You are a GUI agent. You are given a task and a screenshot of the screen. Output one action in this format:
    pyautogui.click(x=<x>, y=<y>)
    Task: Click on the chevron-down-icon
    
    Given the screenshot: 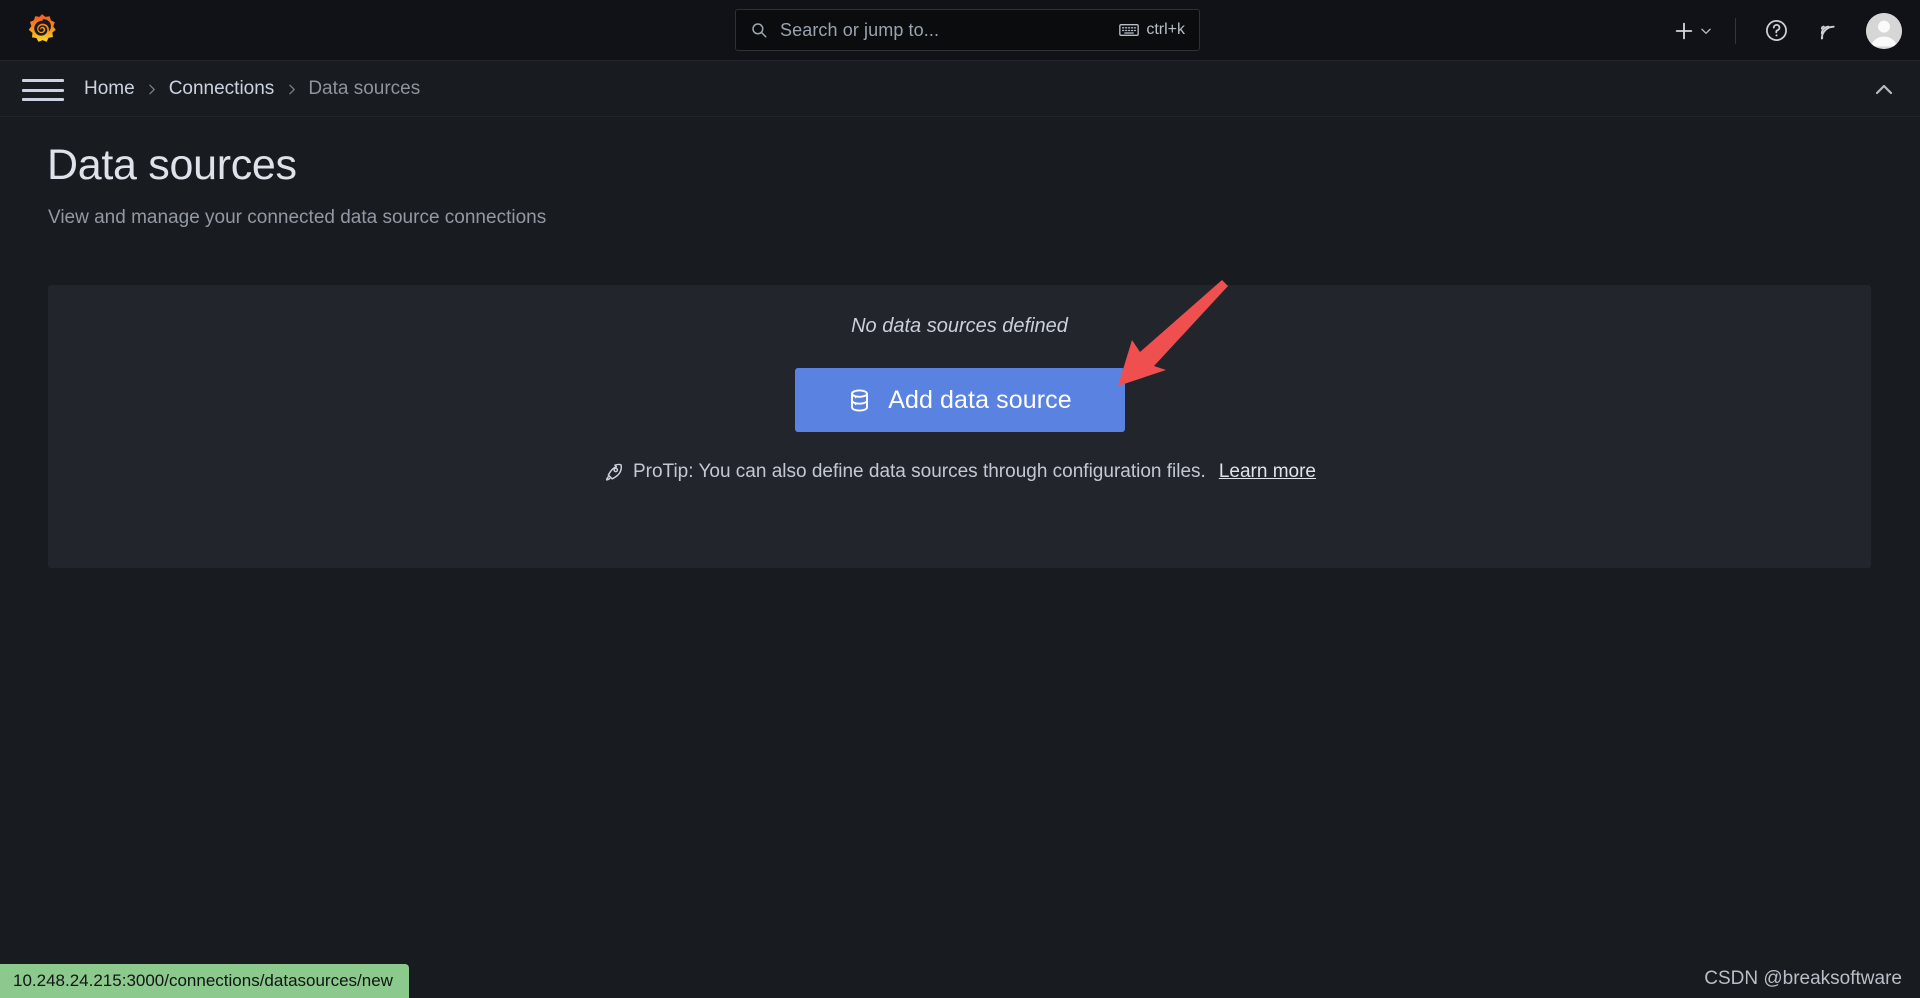 What is the action you would take?
    pyautogui.click(x=1706, y=31)
    